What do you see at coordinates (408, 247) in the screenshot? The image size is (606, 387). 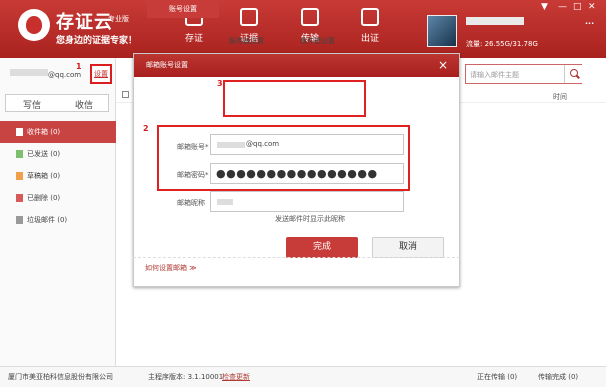 I see `cancel-button: 取消` at bounding box center [408, 247].